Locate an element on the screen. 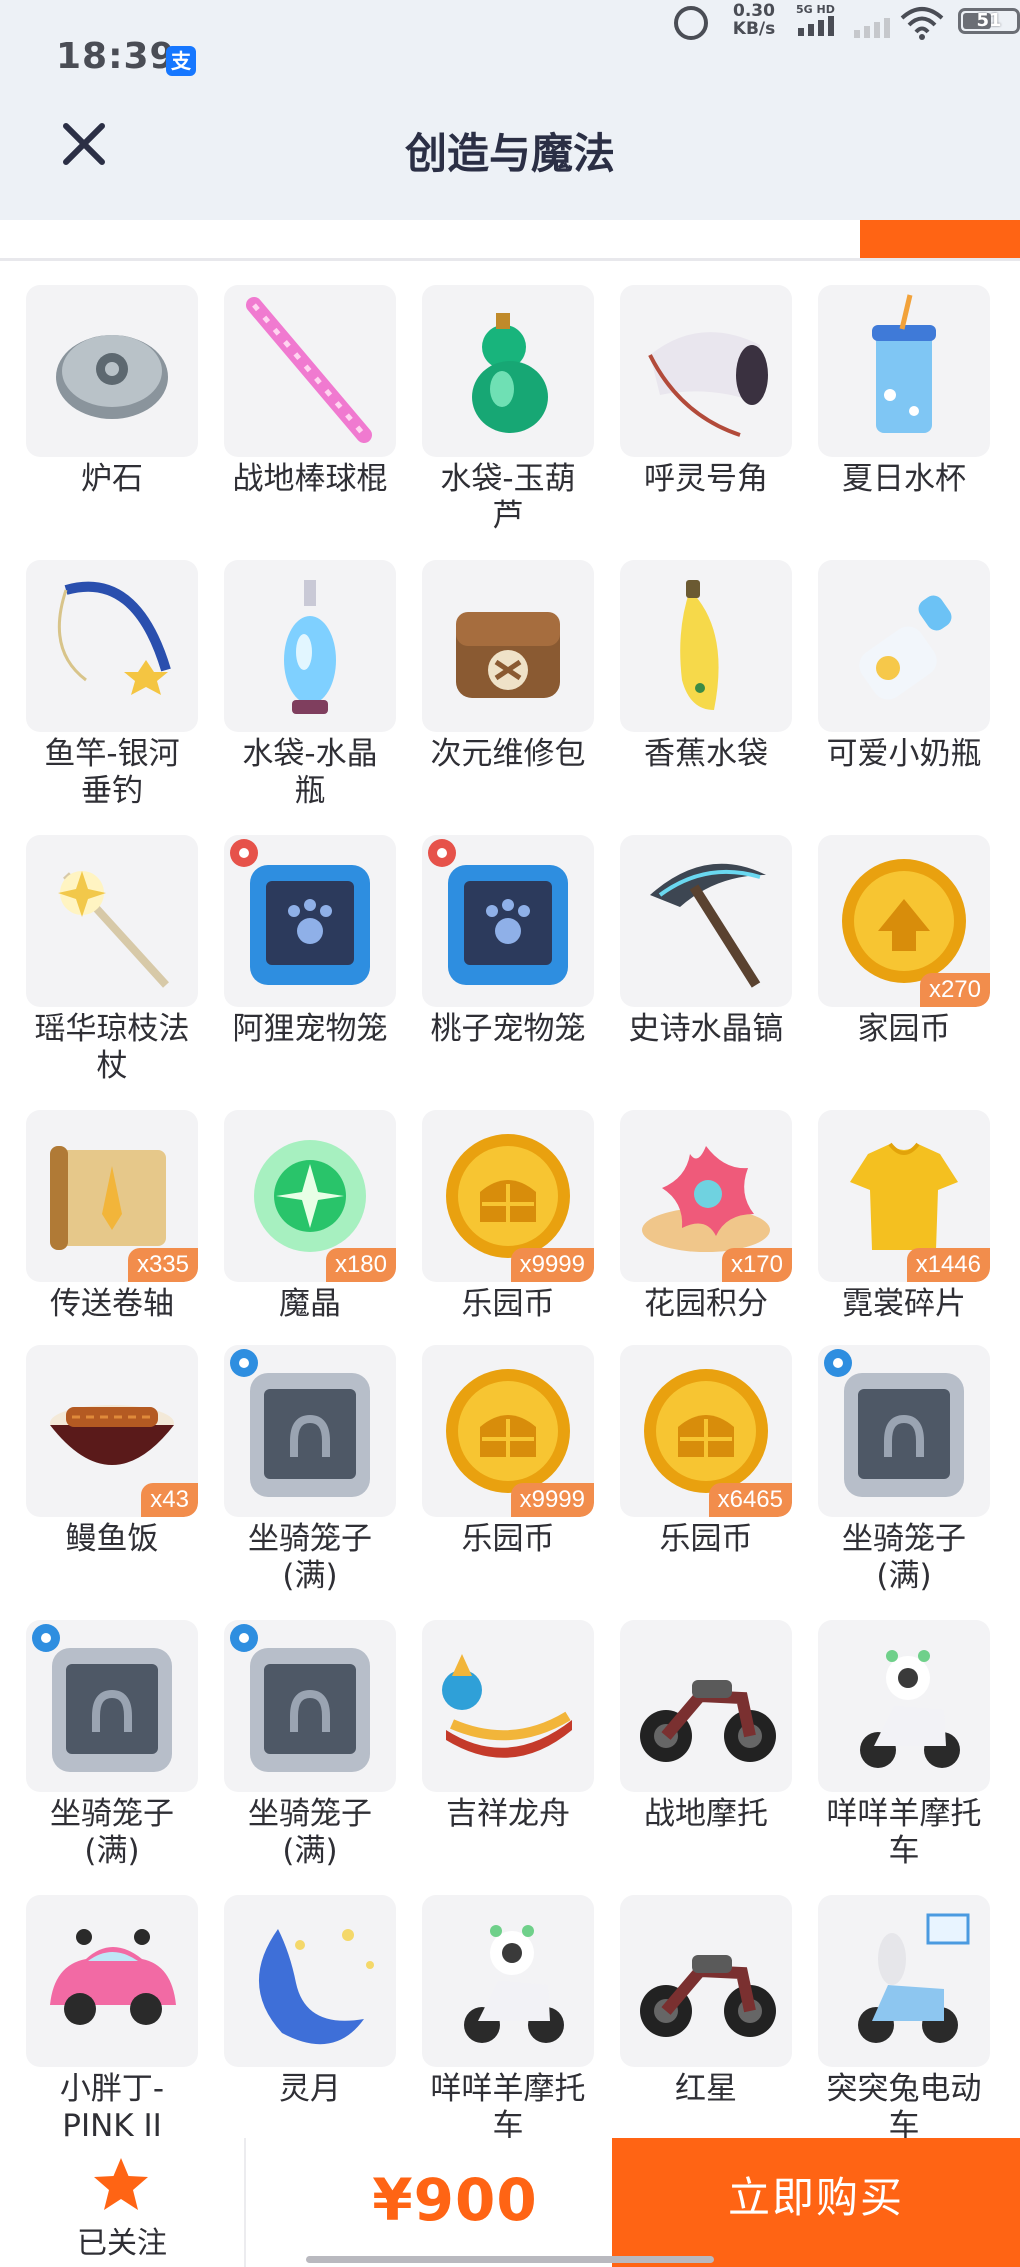 The height and width of the screenshot is (2267, 1020). jade-gourd-icon is located at coordinates (510, 373).